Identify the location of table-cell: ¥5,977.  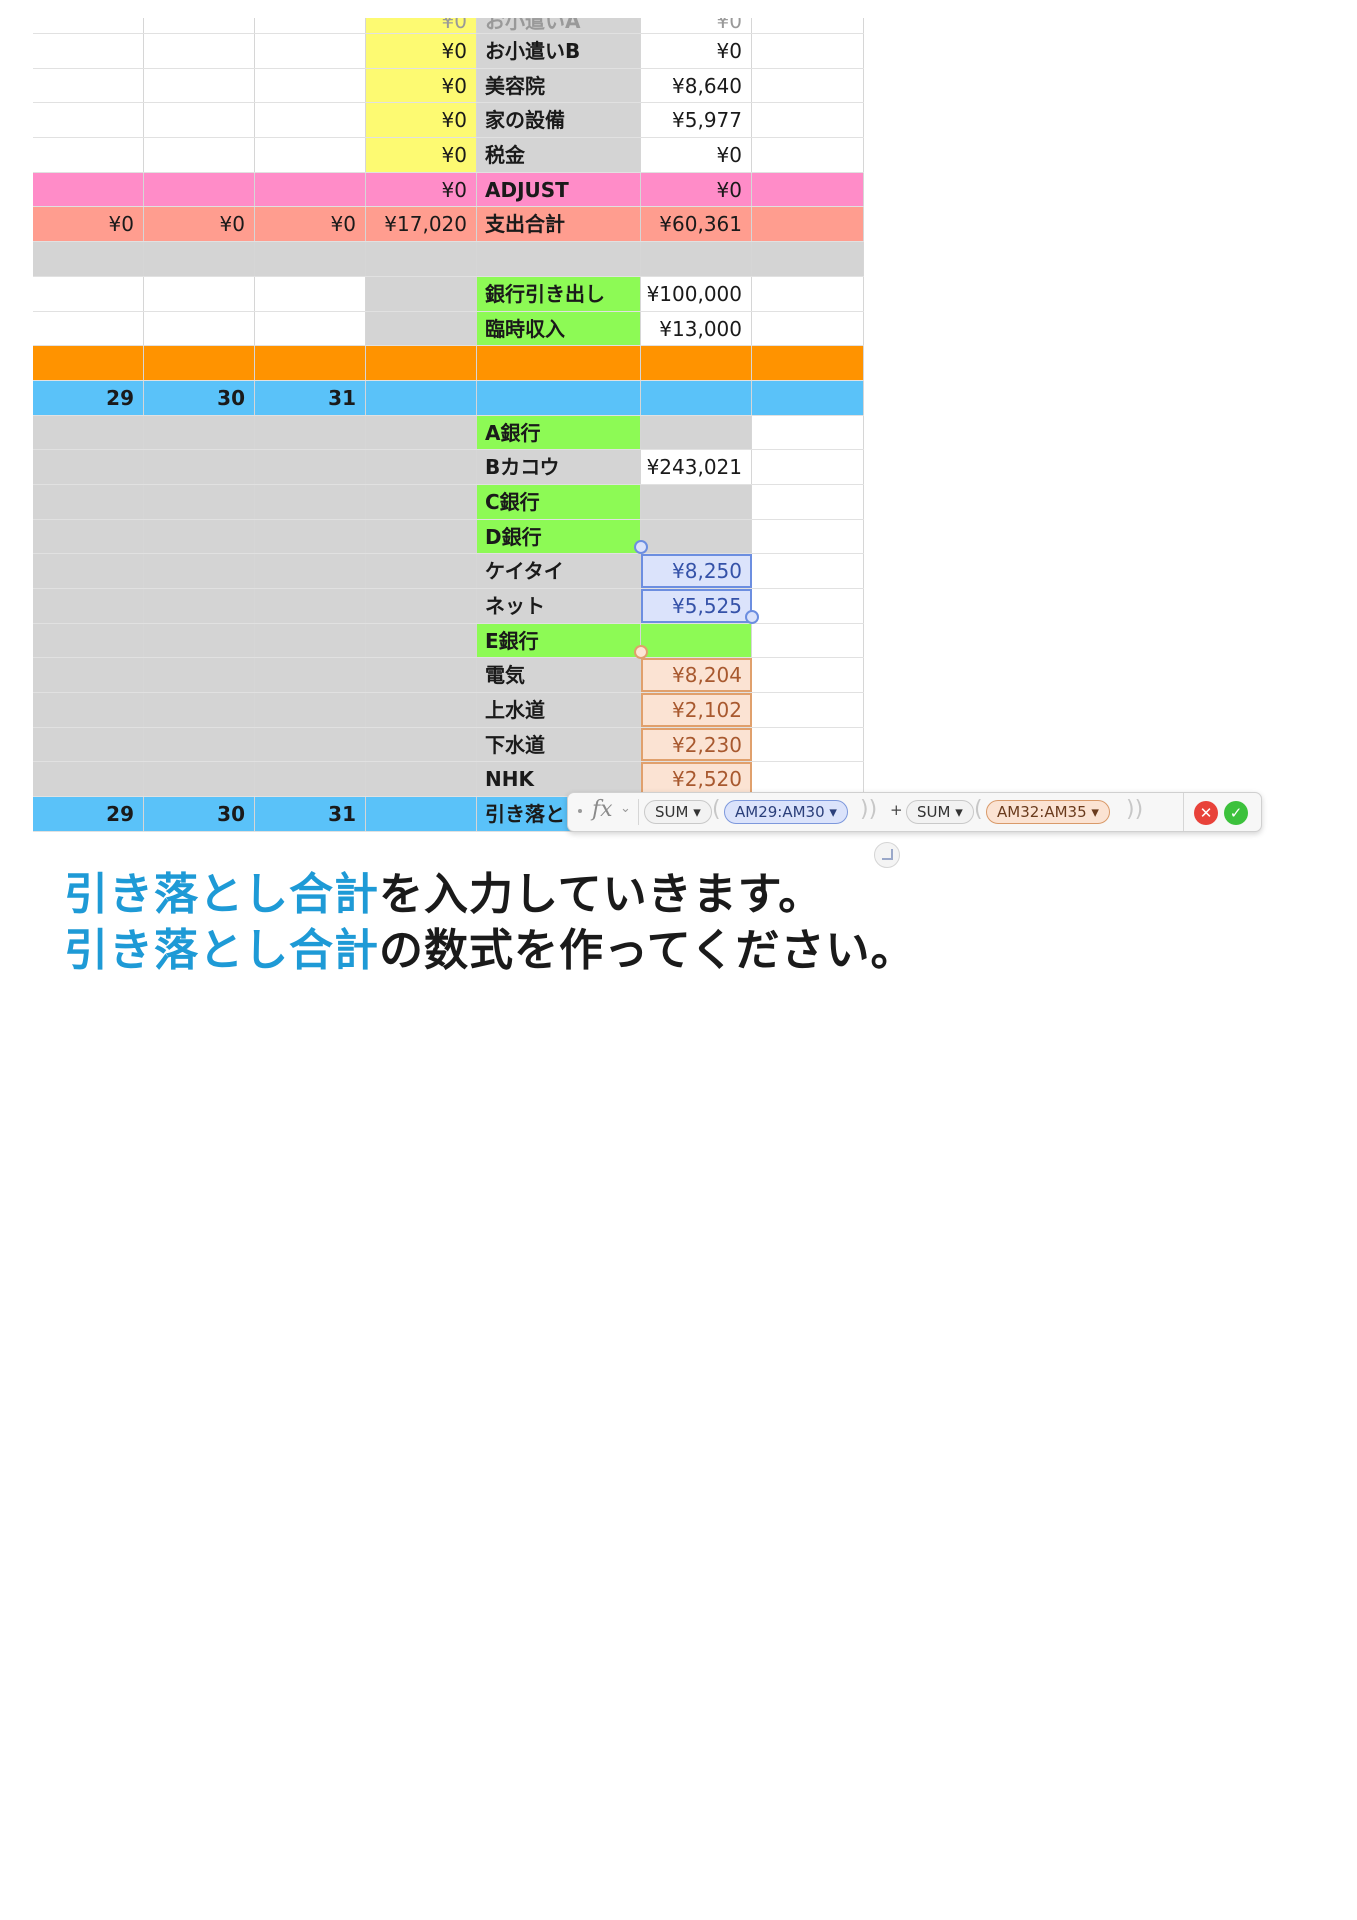
(696, 120).